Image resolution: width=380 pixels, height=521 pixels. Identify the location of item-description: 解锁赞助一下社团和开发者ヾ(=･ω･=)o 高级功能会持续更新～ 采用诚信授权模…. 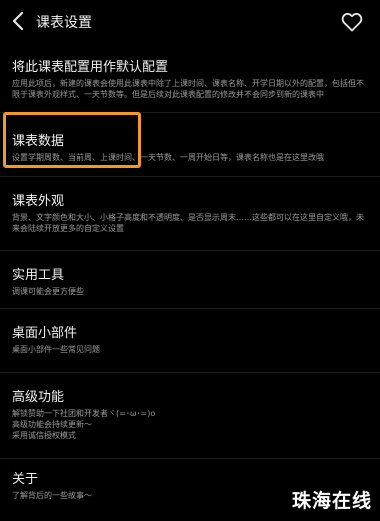
(84, 424).